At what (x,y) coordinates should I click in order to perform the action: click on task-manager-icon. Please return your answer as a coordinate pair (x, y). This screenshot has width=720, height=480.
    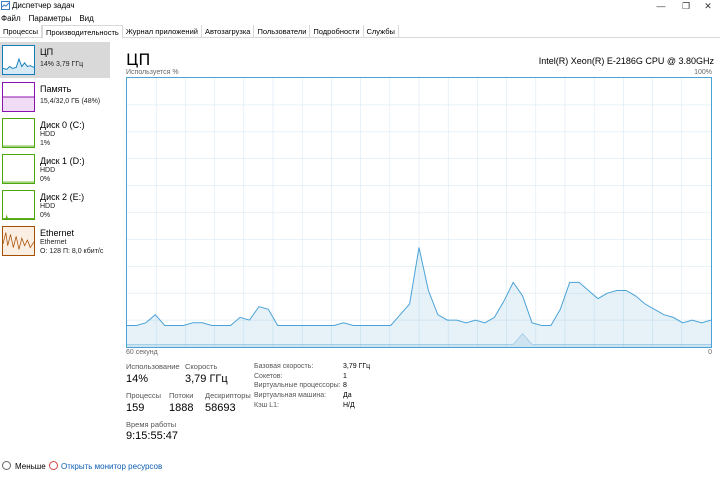
    Looking at the image, I should click on (5, 5).